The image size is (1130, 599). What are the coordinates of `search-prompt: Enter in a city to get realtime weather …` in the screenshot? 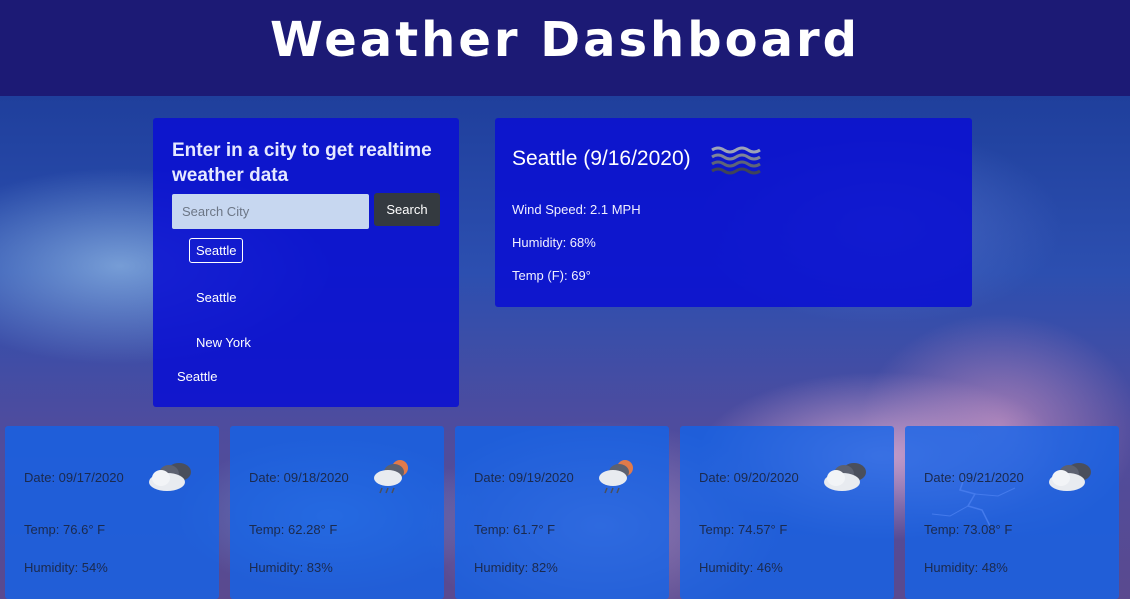 It's located at (302, 163).